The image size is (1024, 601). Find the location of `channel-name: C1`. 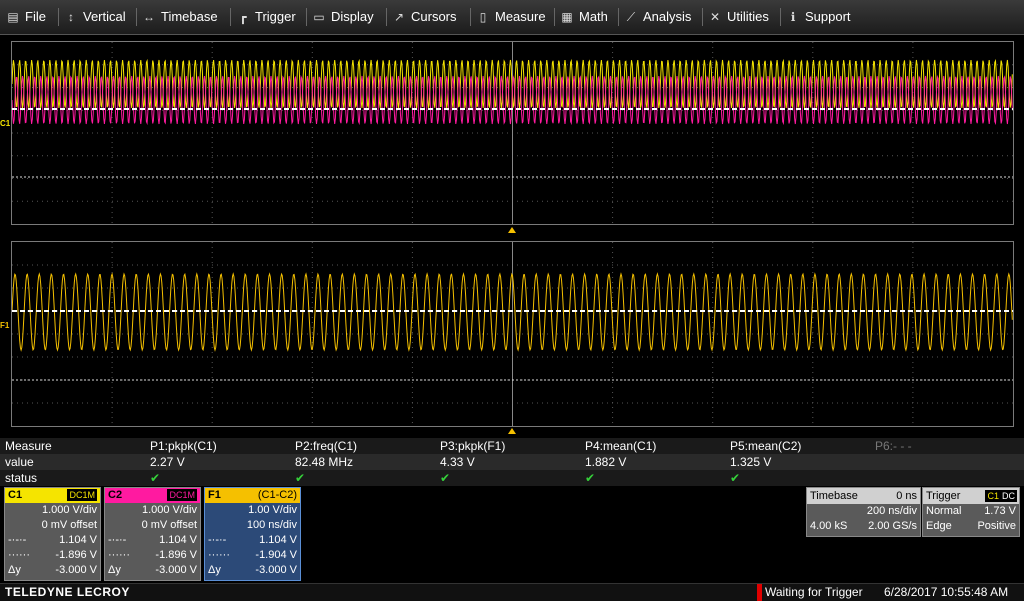

channel-name: C1 is located at coordinates (15, 495).